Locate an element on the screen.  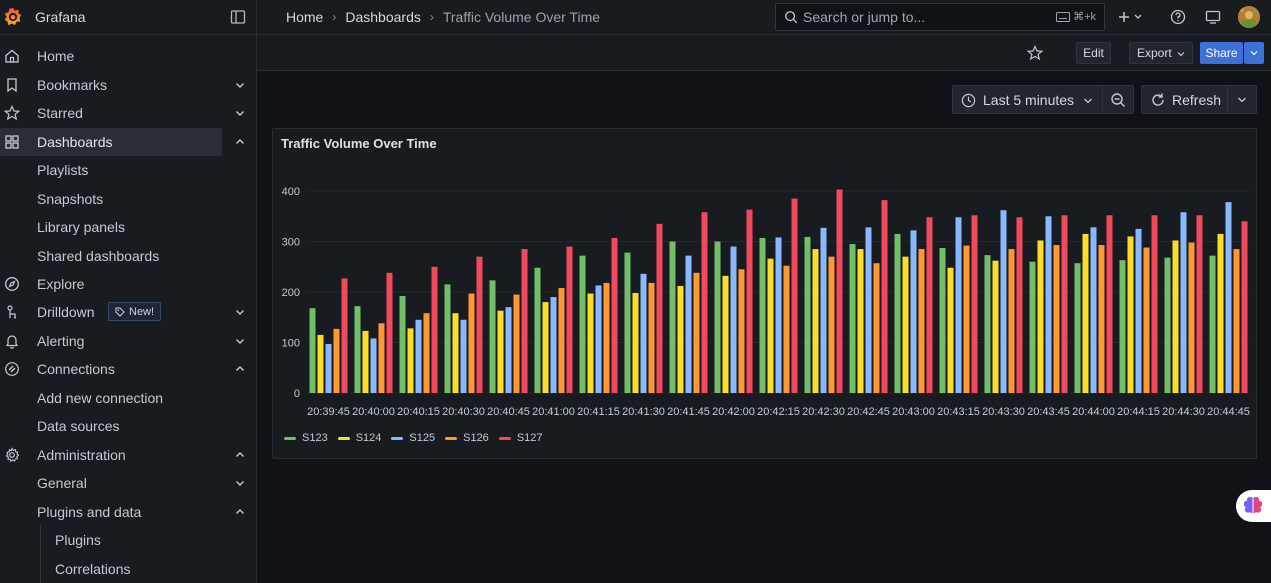
sidebar-item-shared-dashboards: Shared dashboards is located at coordinates (128, 256).